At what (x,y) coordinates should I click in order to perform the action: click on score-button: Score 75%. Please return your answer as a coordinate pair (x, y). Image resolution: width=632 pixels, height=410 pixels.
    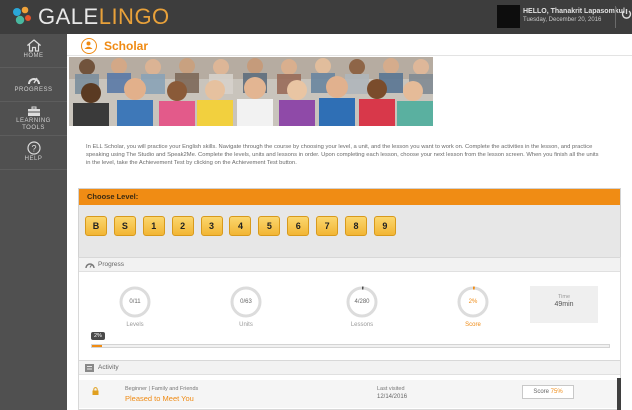
    Looking at the image, I should click on (548, 392).